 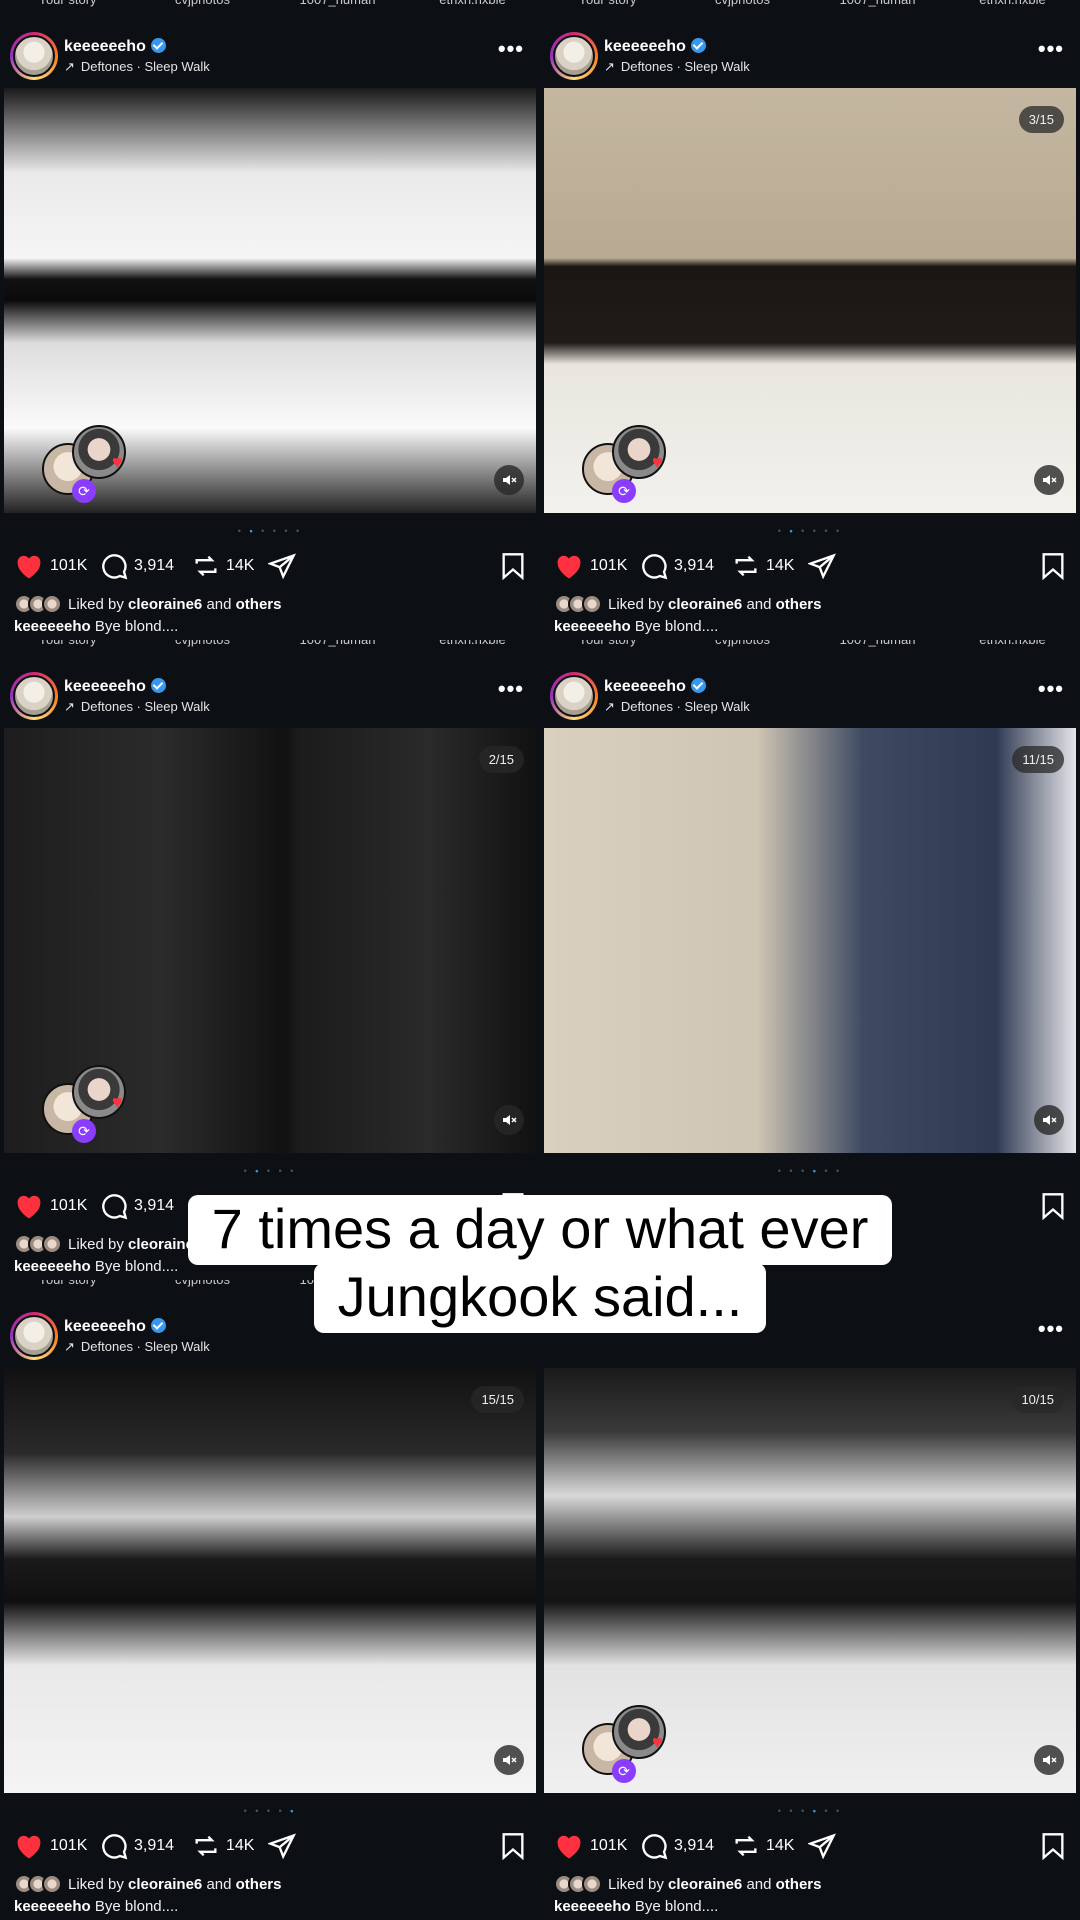 I want to click on photo-counter: 10/15, so click(x=1037, y=1399).